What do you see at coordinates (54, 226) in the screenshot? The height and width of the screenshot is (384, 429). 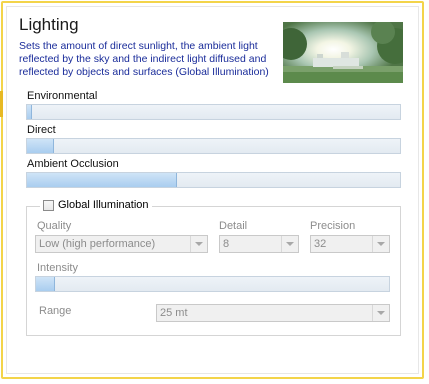 I see `quality-label: Quality` at bounding box center [54, 226].